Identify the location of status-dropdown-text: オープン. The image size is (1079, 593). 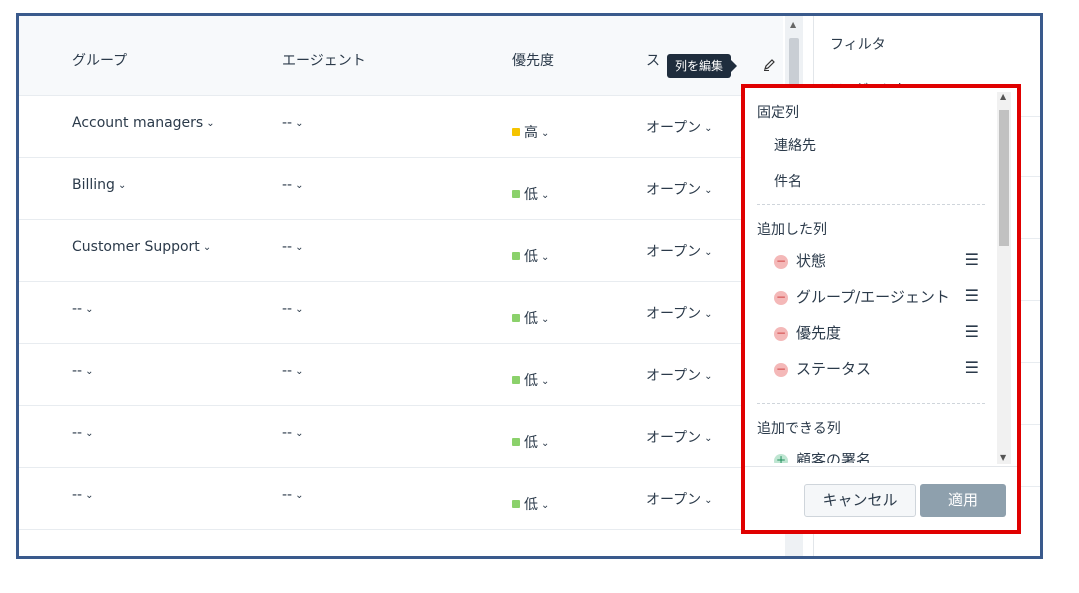
(674, 376).